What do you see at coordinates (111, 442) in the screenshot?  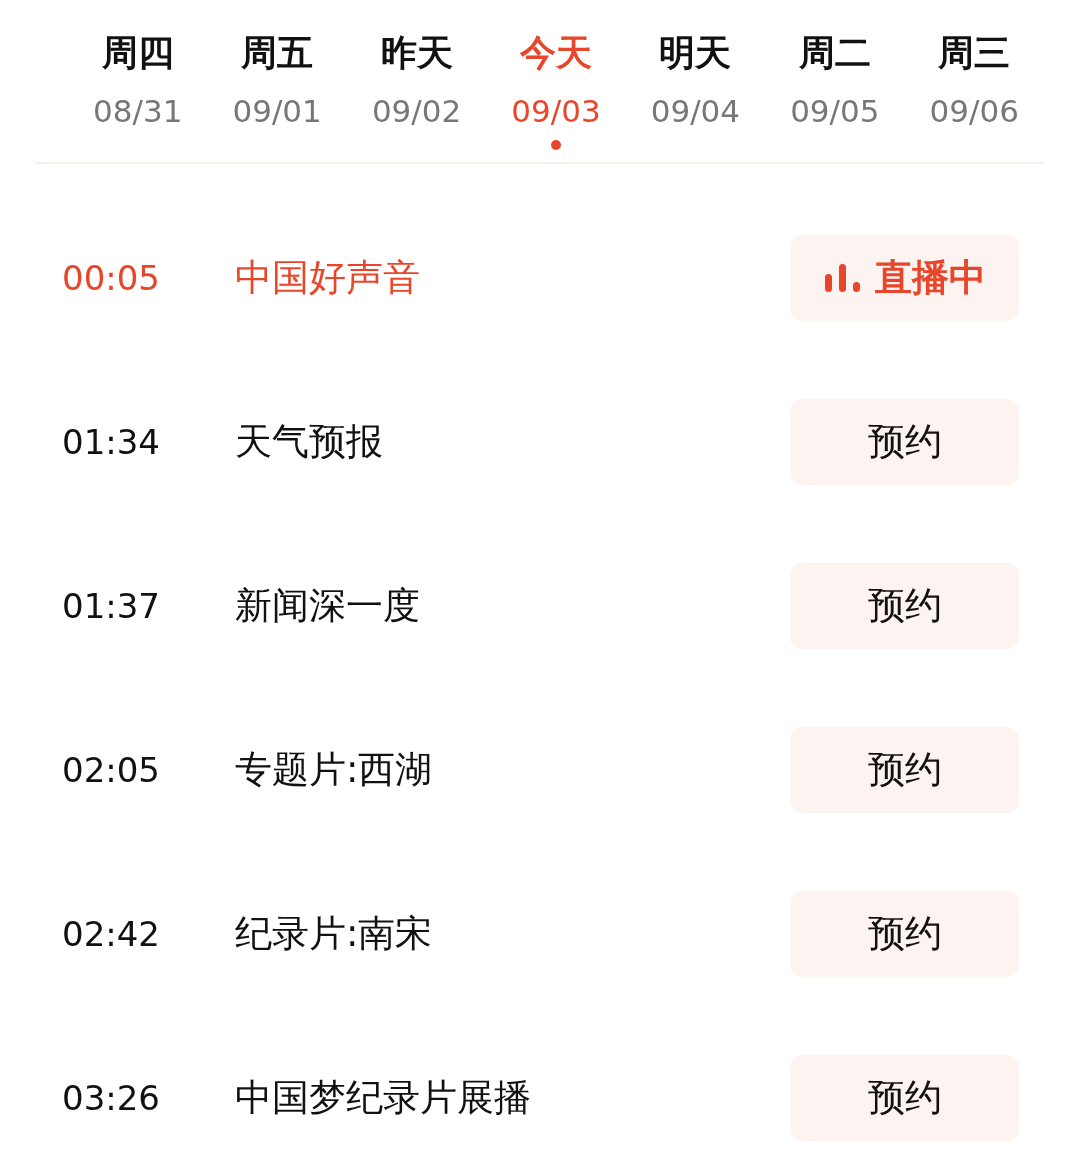 I see `program-time: 01:34` at bounding box center [111, 442].